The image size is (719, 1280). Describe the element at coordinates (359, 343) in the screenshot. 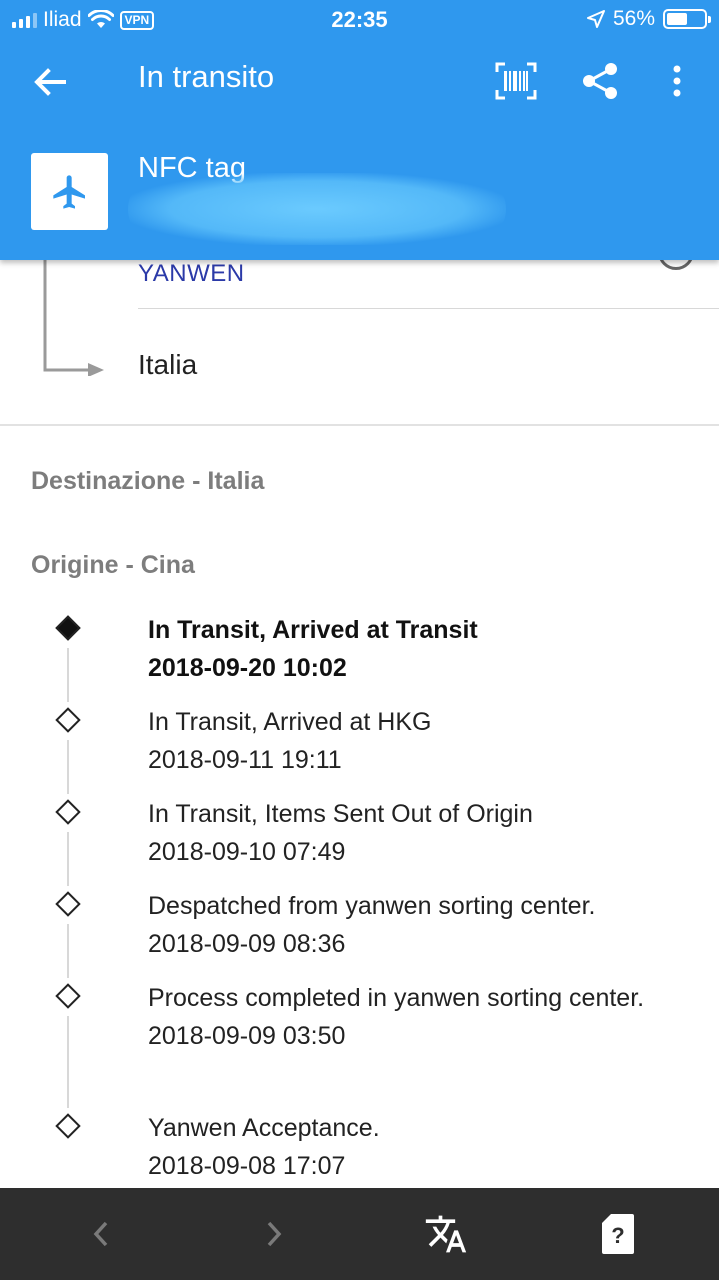

I see `route-section: YANWEN Italia` at that location.